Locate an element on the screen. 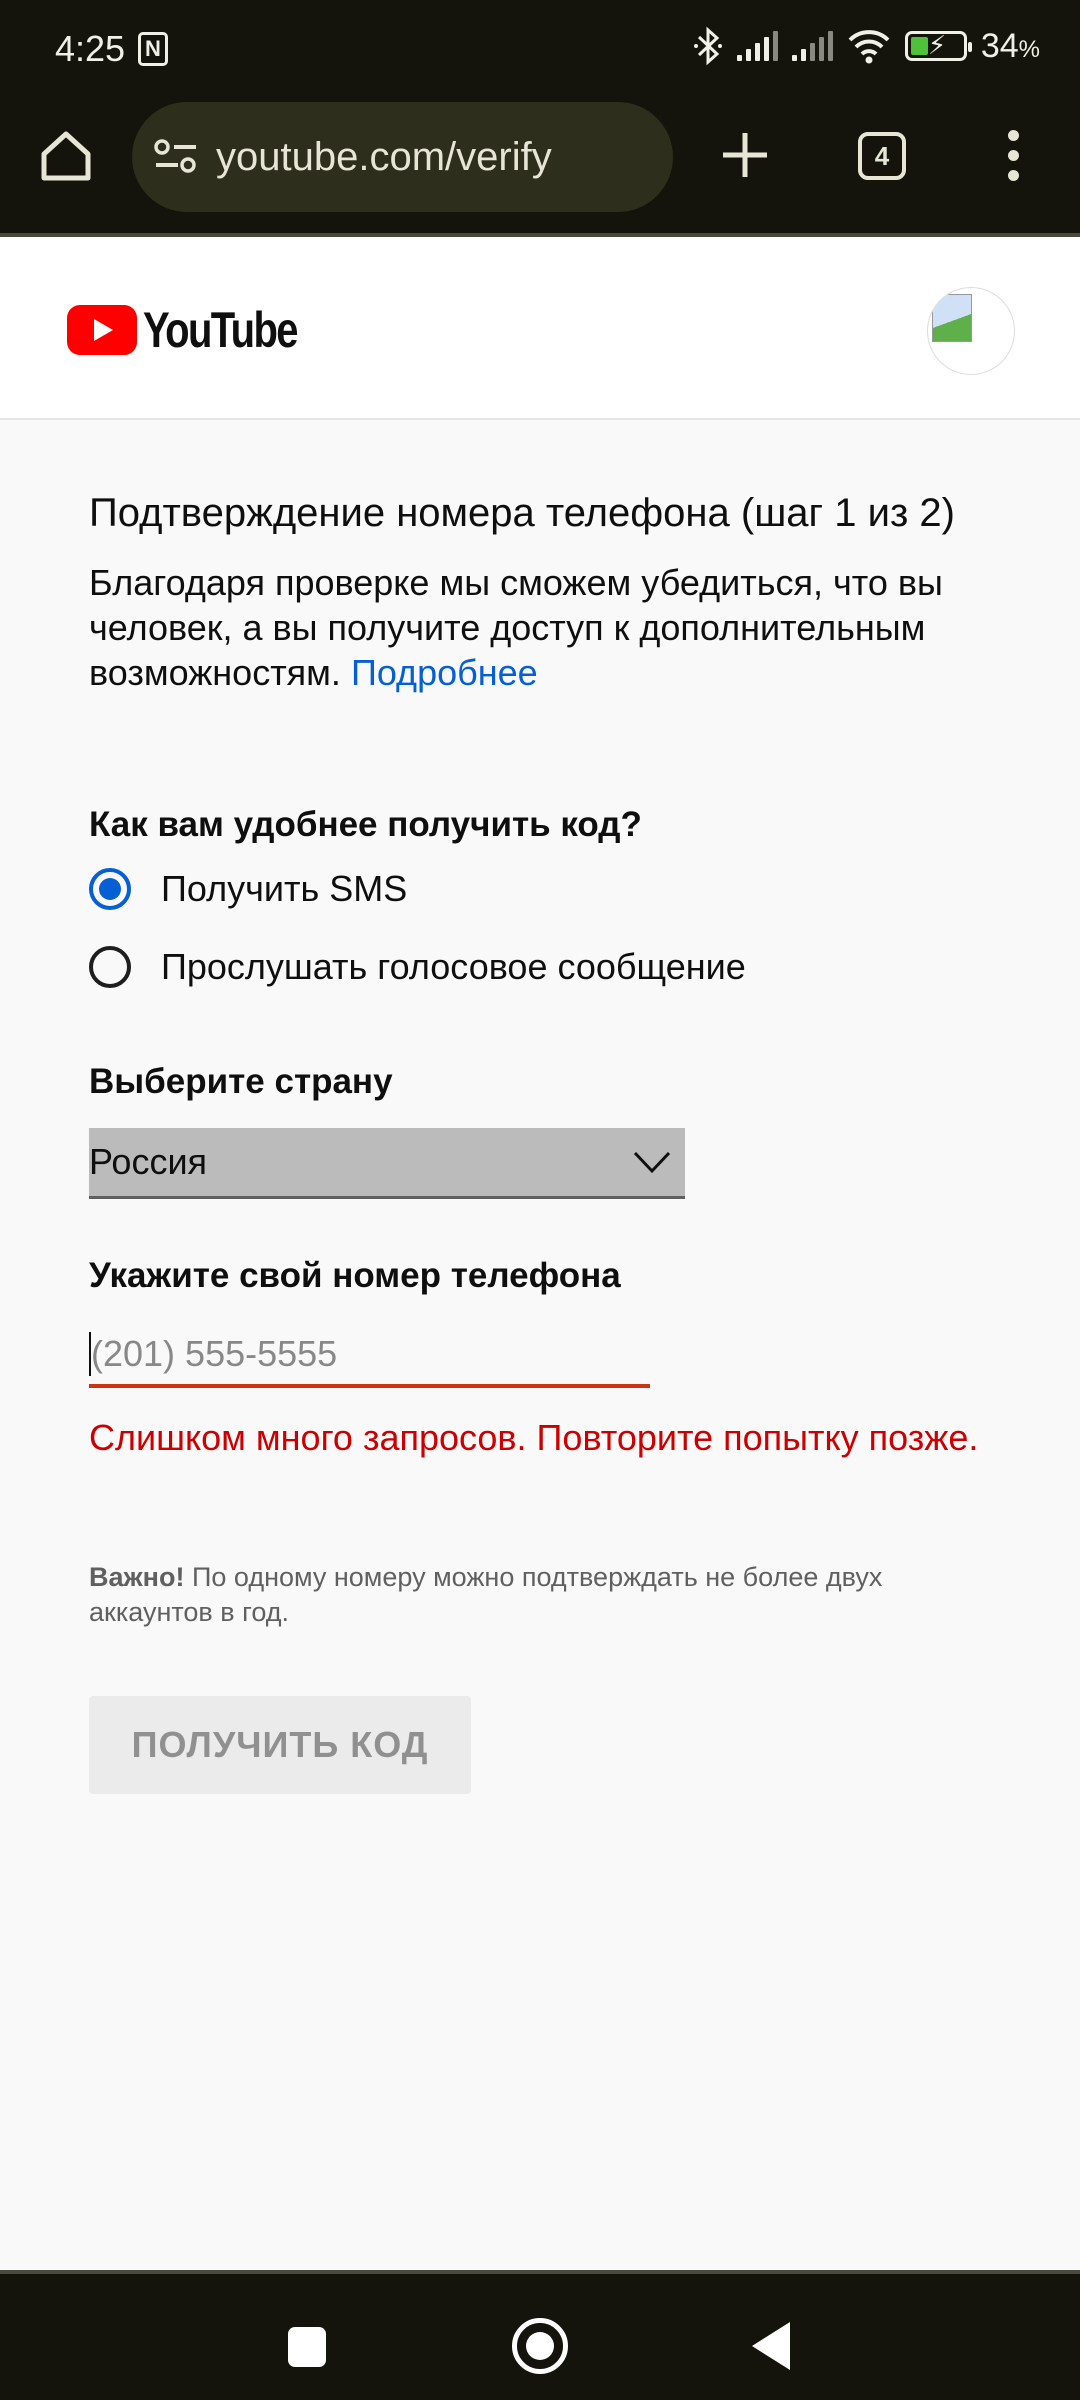 Image resolution: width=1080 pixels, height=2400 pixels. radio-sms is located at coordinates (110, 889).